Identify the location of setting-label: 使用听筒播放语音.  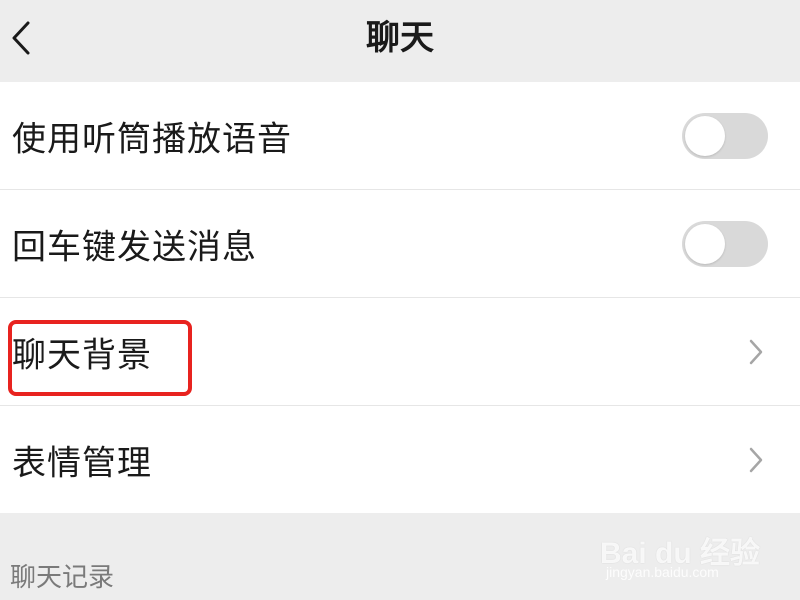
(152, 139).